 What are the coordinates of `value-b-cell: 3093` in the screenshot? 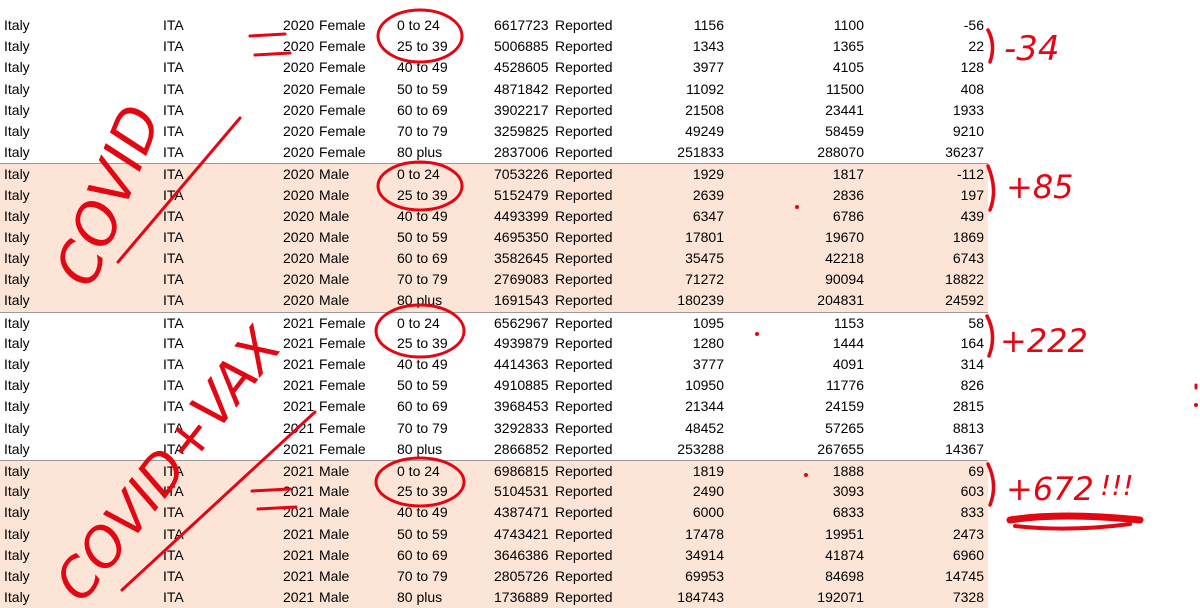 It's located at (848, 491).